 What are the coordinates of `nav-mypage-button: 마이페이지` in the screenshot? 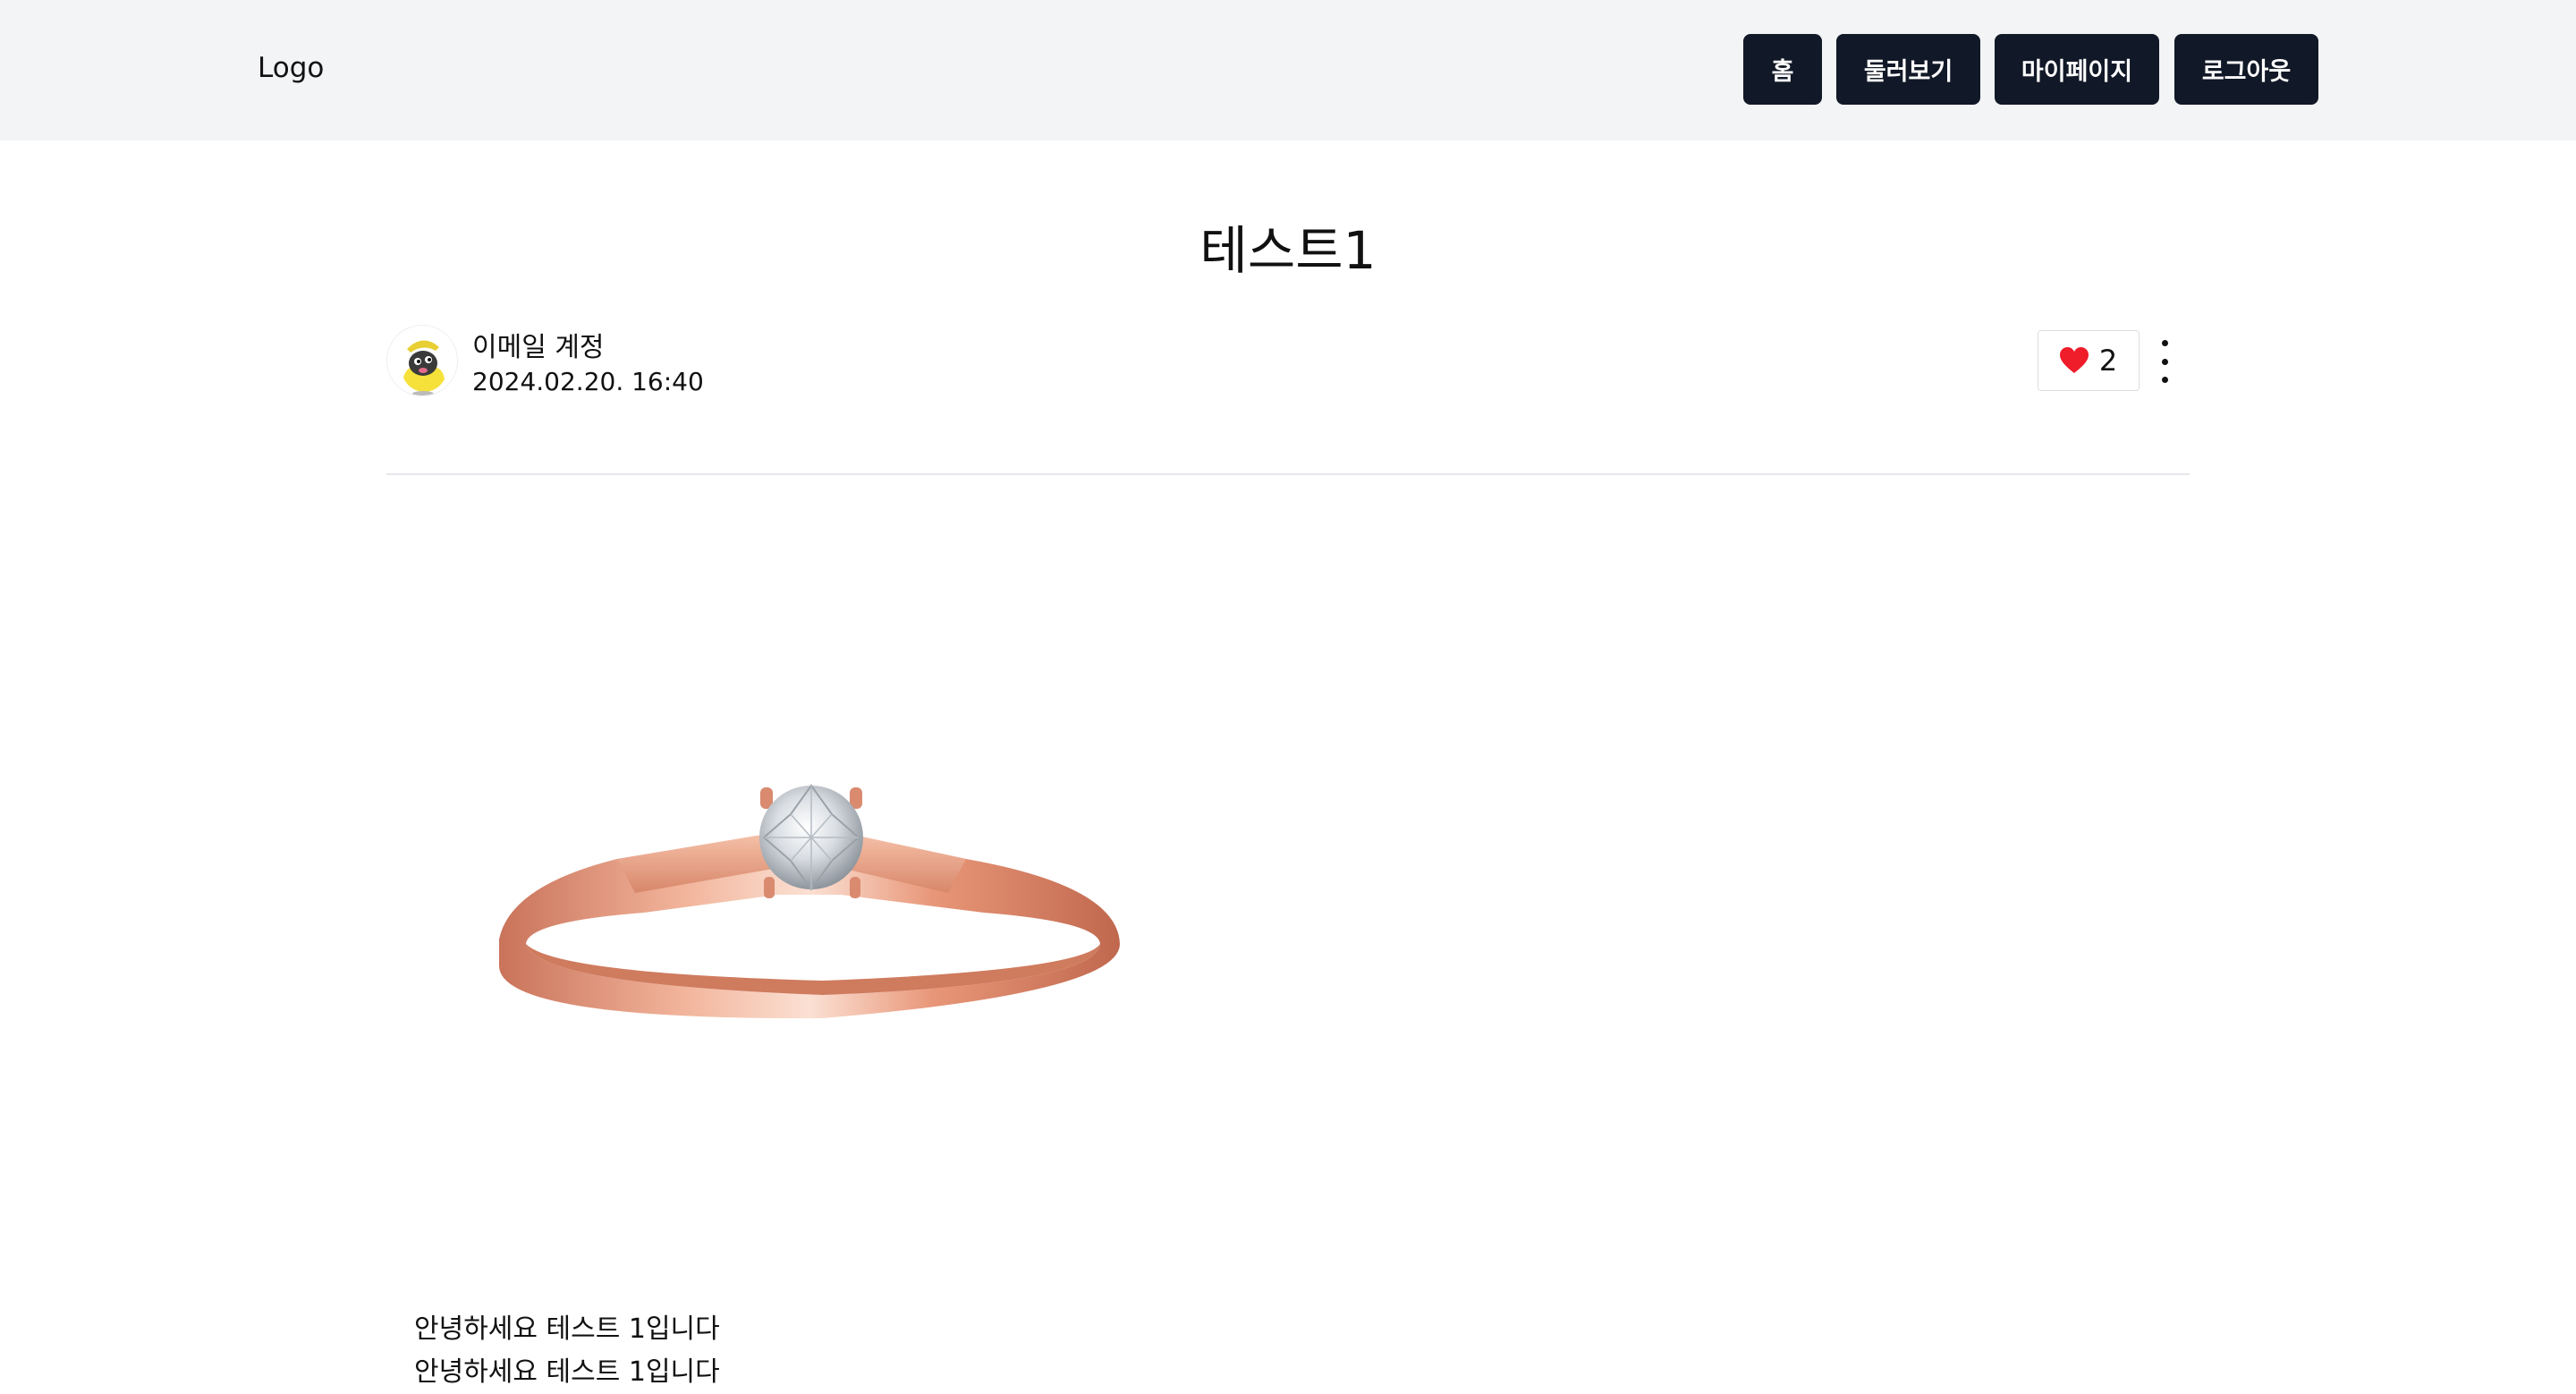 It's located at (2077, 69).